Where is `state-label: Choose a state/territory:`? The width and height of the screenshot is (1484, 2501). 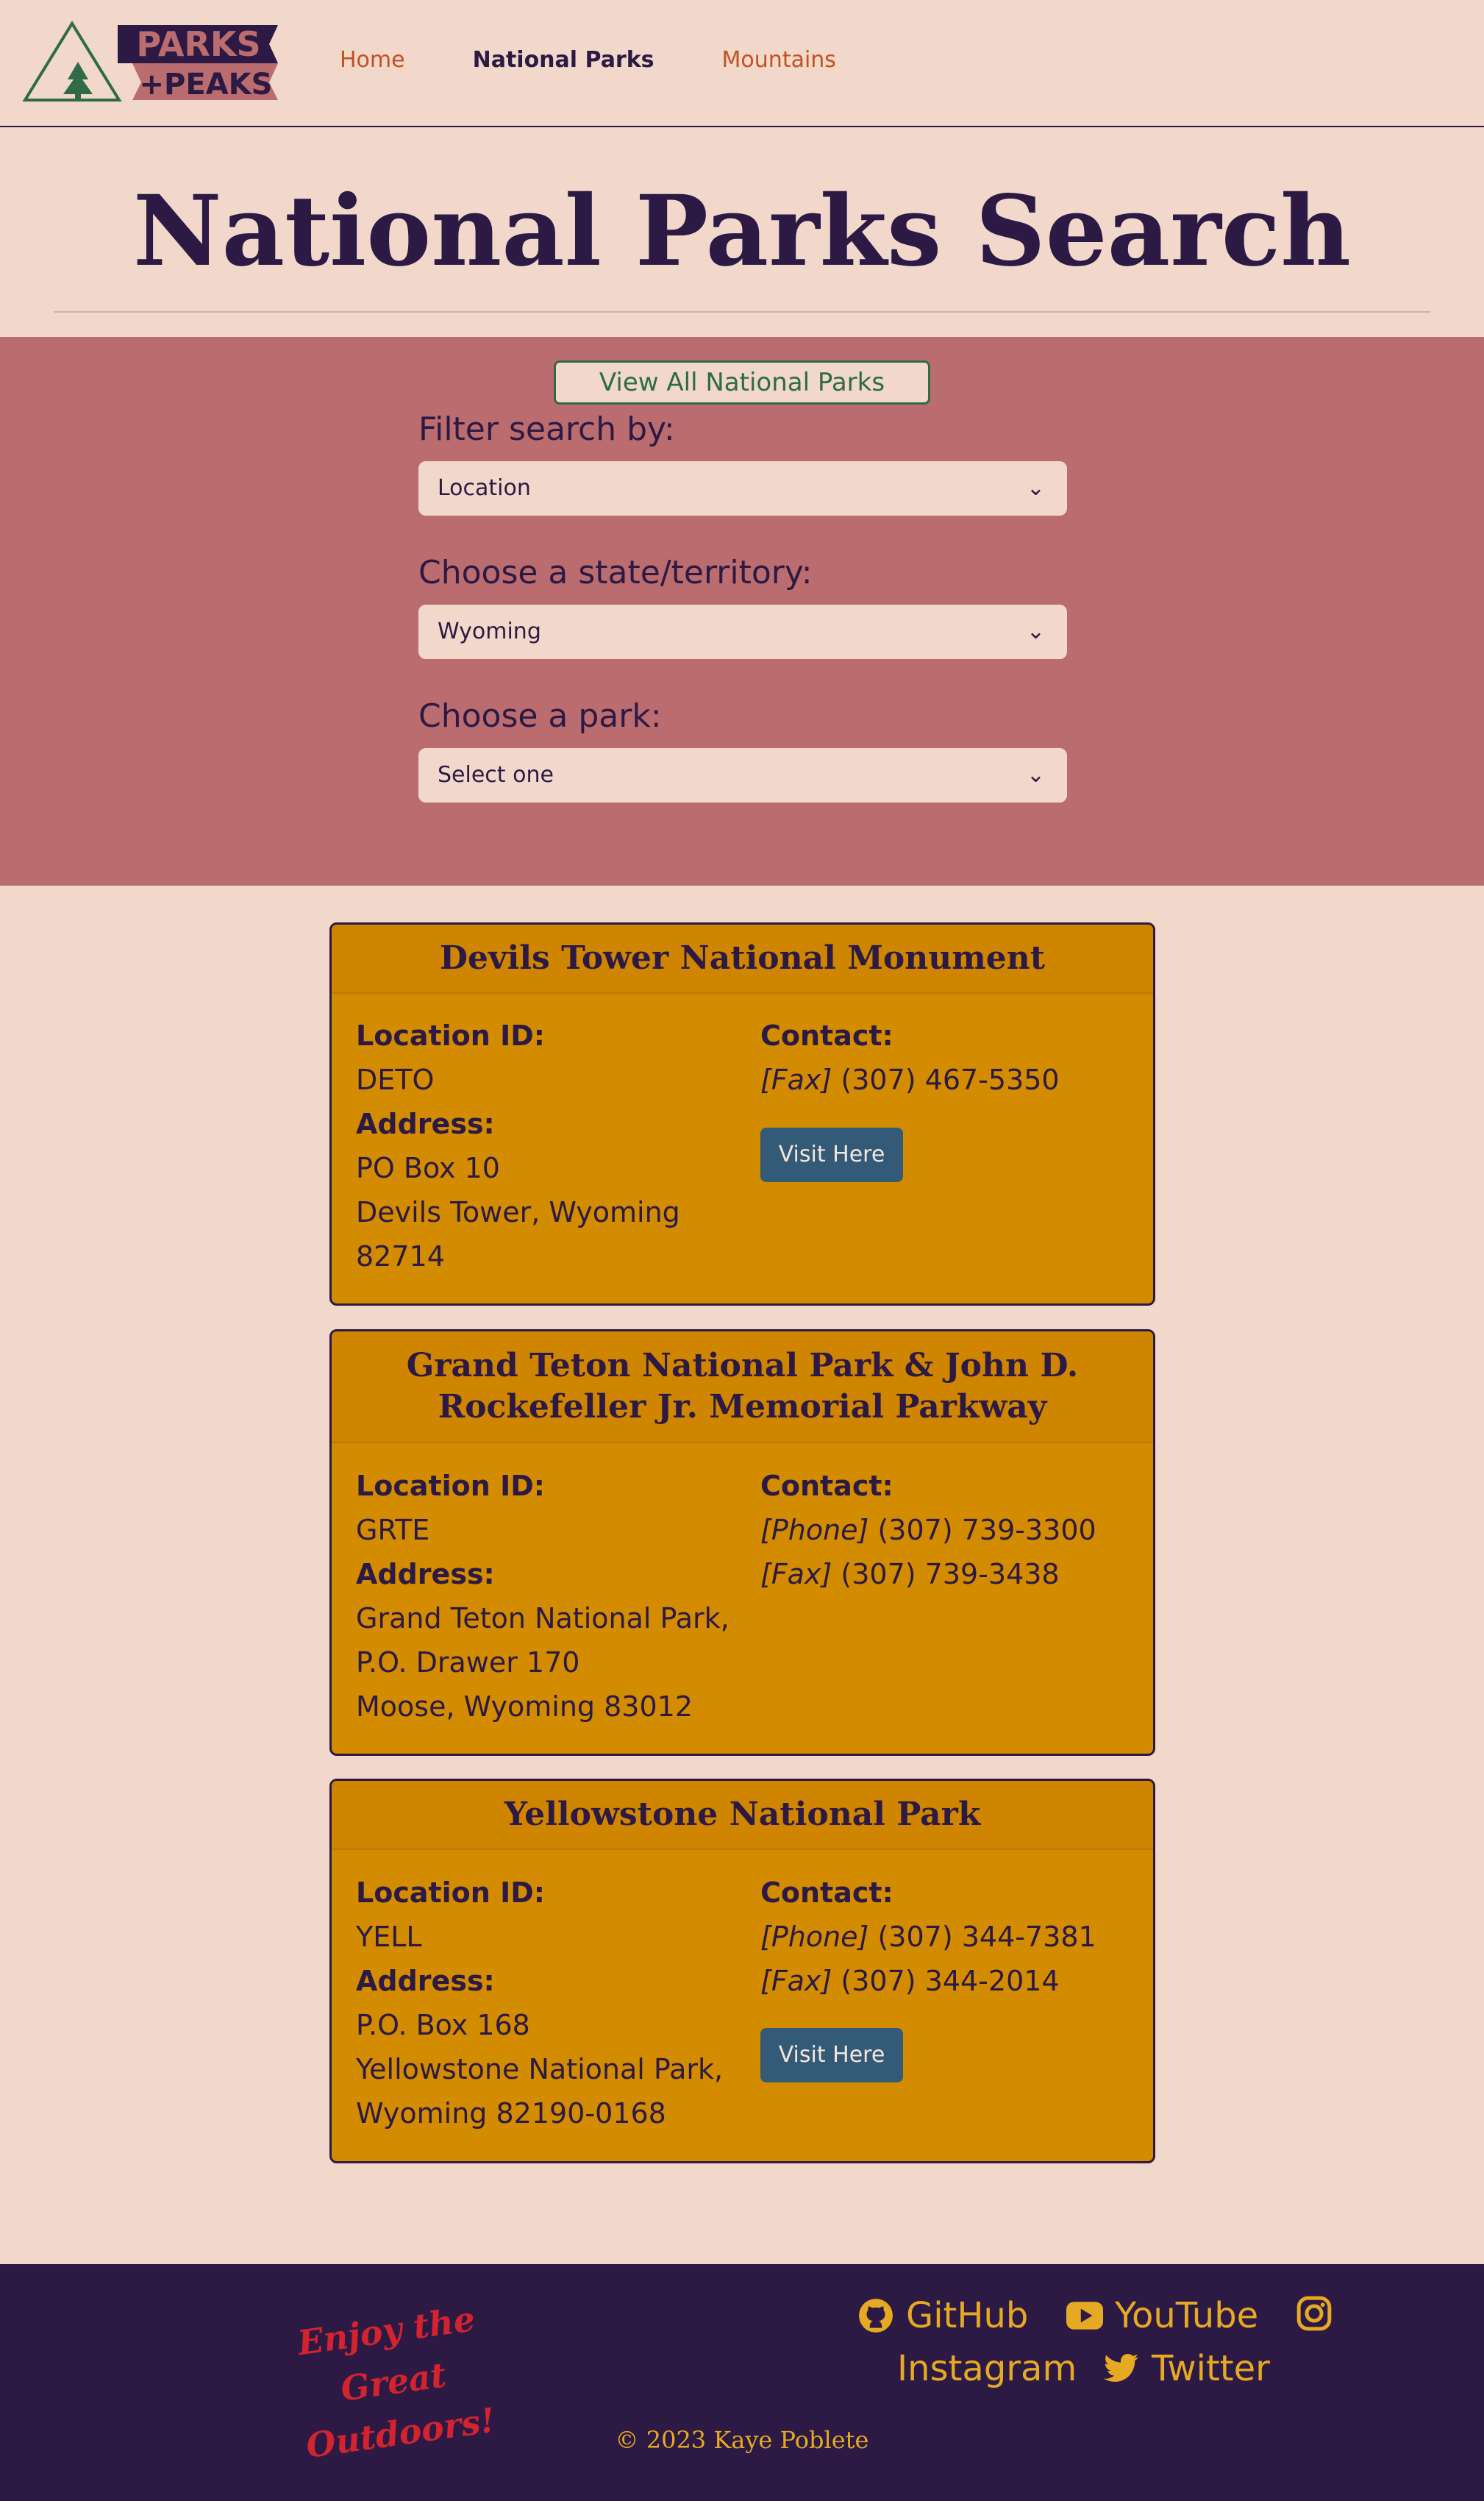
state-label: Choose a state/territory: is located at coordinates (615, 572).